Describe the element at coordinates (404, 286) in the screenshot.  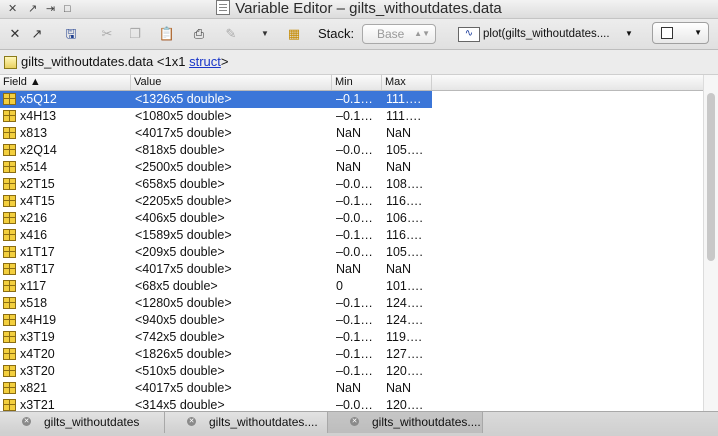
I see `cell-max: 101….` at that location.